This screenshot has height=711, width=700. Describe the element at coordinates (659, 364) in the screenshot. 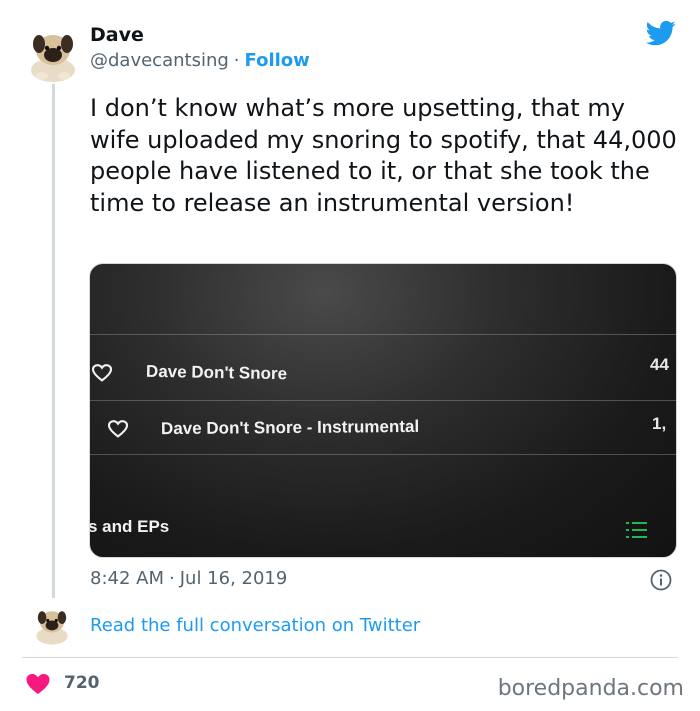

I see `track-plays: 44` at that location.